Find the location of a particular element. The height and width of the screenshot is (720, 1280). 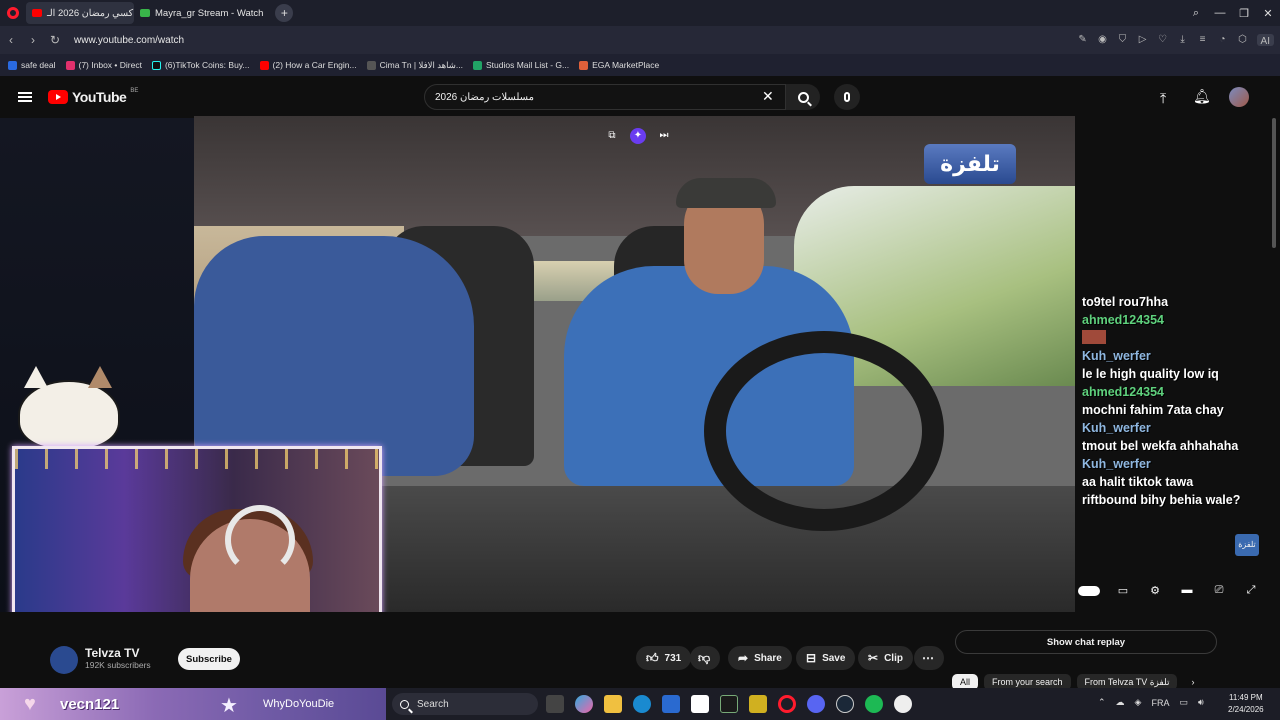

skip-icon: ⏭ is located at coordinates (664, 136).